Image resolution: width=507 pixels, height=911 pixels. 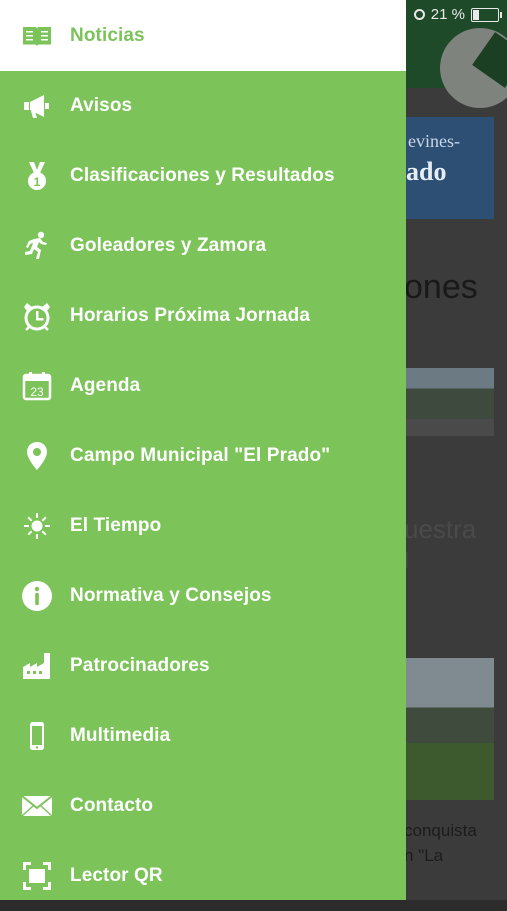 What do you see at coordinates (486, 14) in the screenshot?
I see `battery-icon` at bounding box center [486, 14].